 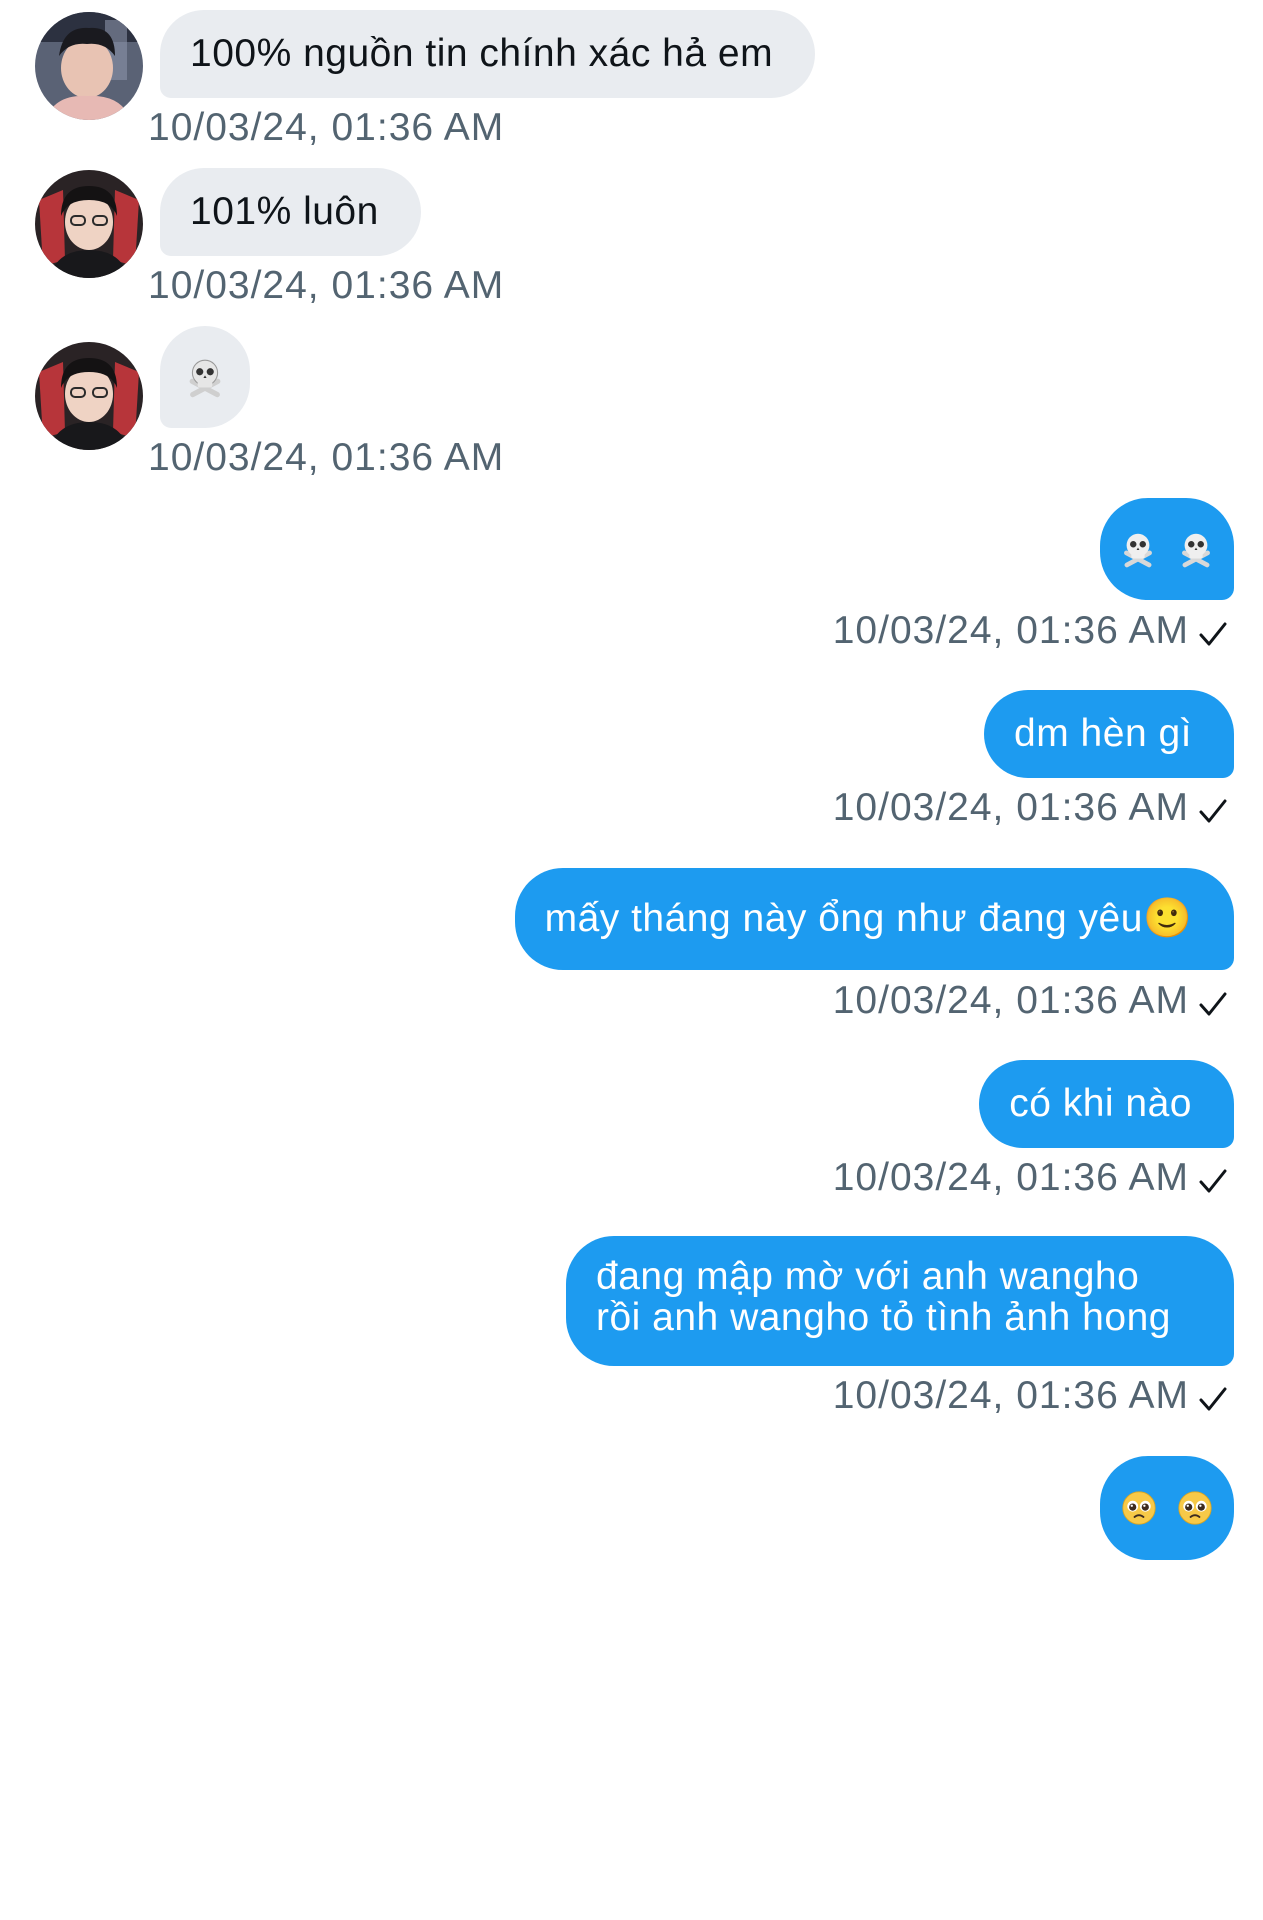 What do you see at coordinates (1100, 1103) in the screenshot?
I see `message-text: có khi nào` at bounding box center [1100, 1103].